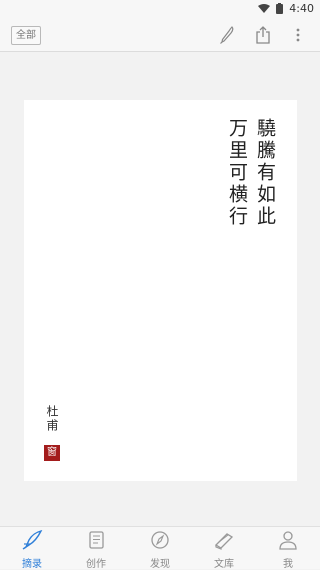 Image resolution: width=320 pixels, height=570 pixels. What do you see at coordinates (265, 173) in the screenshot?
I see `poem-line-1: 驍騰有如此` at bounding box center [265, 173].